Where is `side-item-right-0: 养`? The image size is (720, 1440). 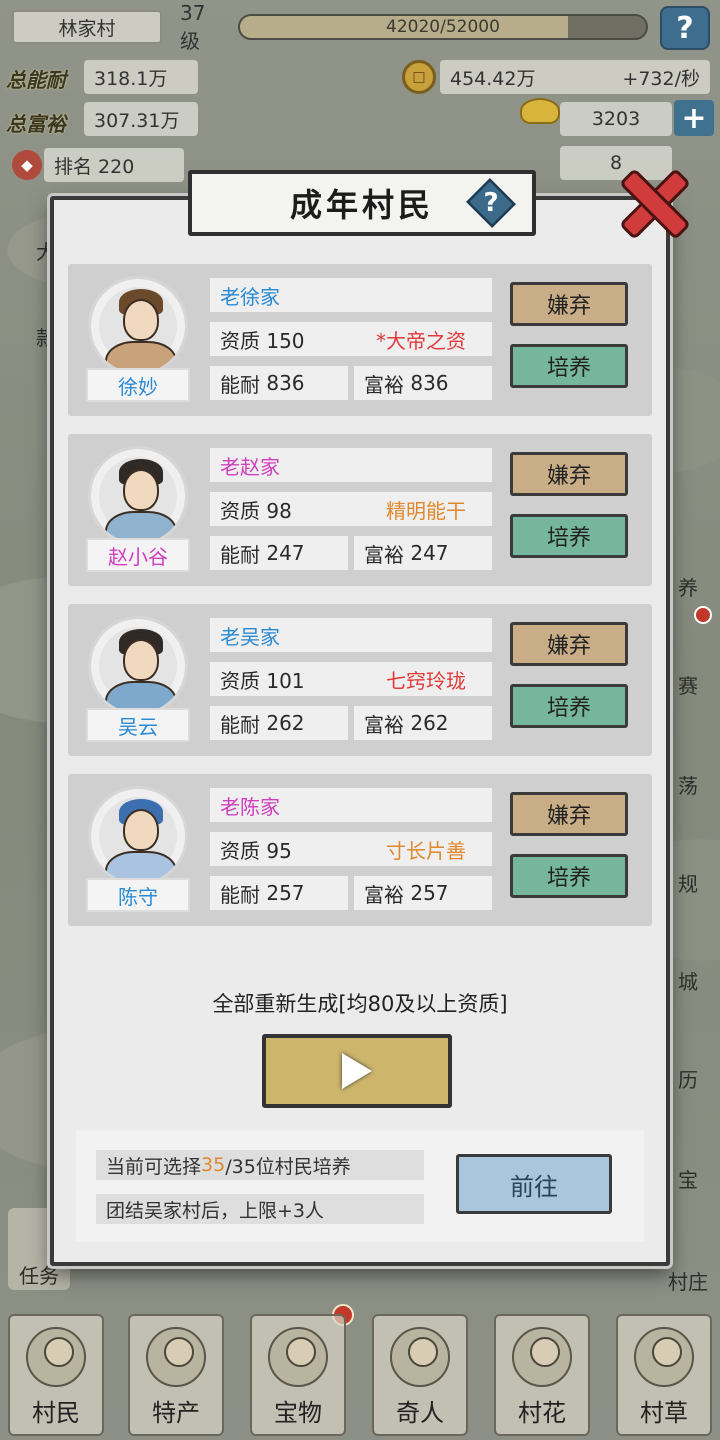 side-item-right-0: 养 is located at coordinates (688, 586).